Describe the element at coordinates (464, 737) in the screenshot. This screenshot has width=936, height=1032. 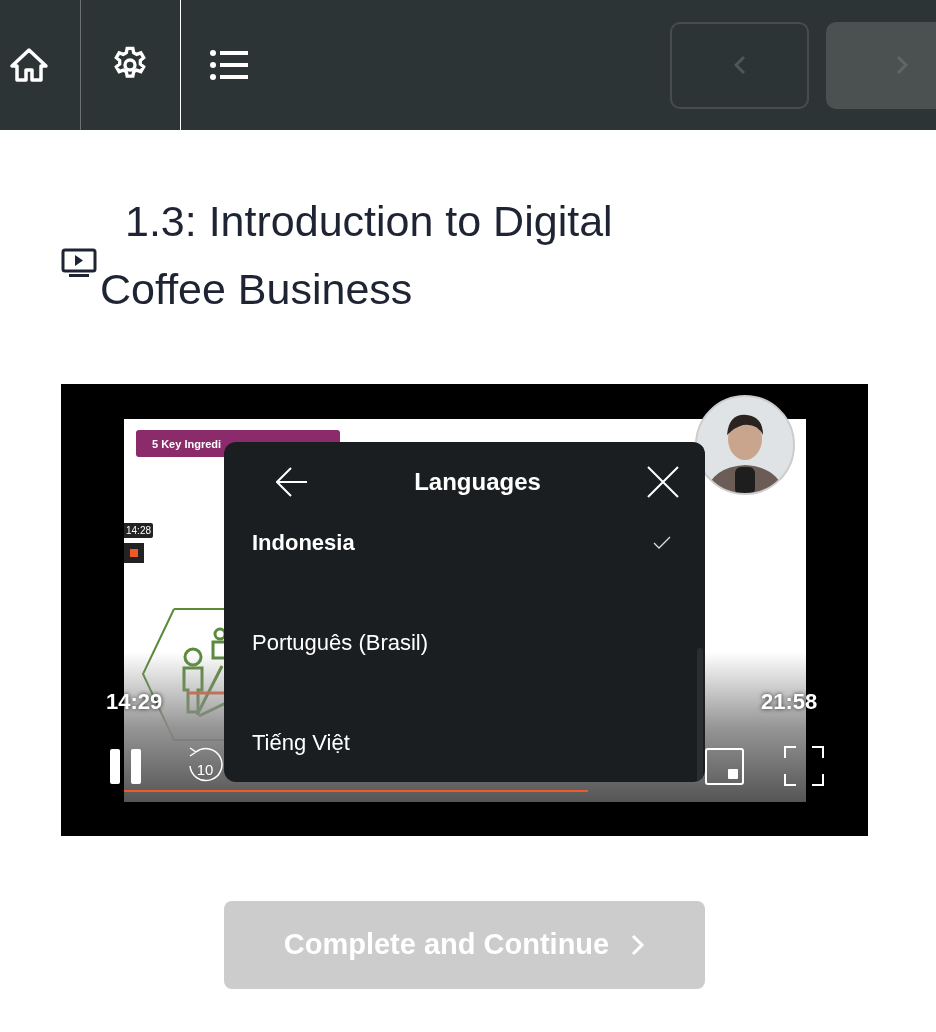
I see `language-option: Tiếng Việt` at that location.